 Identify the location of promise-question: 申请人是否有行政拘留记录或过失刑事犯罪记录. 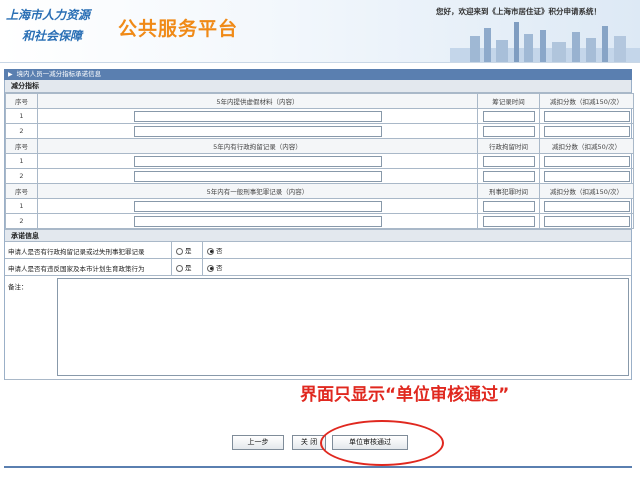
(76, 252).